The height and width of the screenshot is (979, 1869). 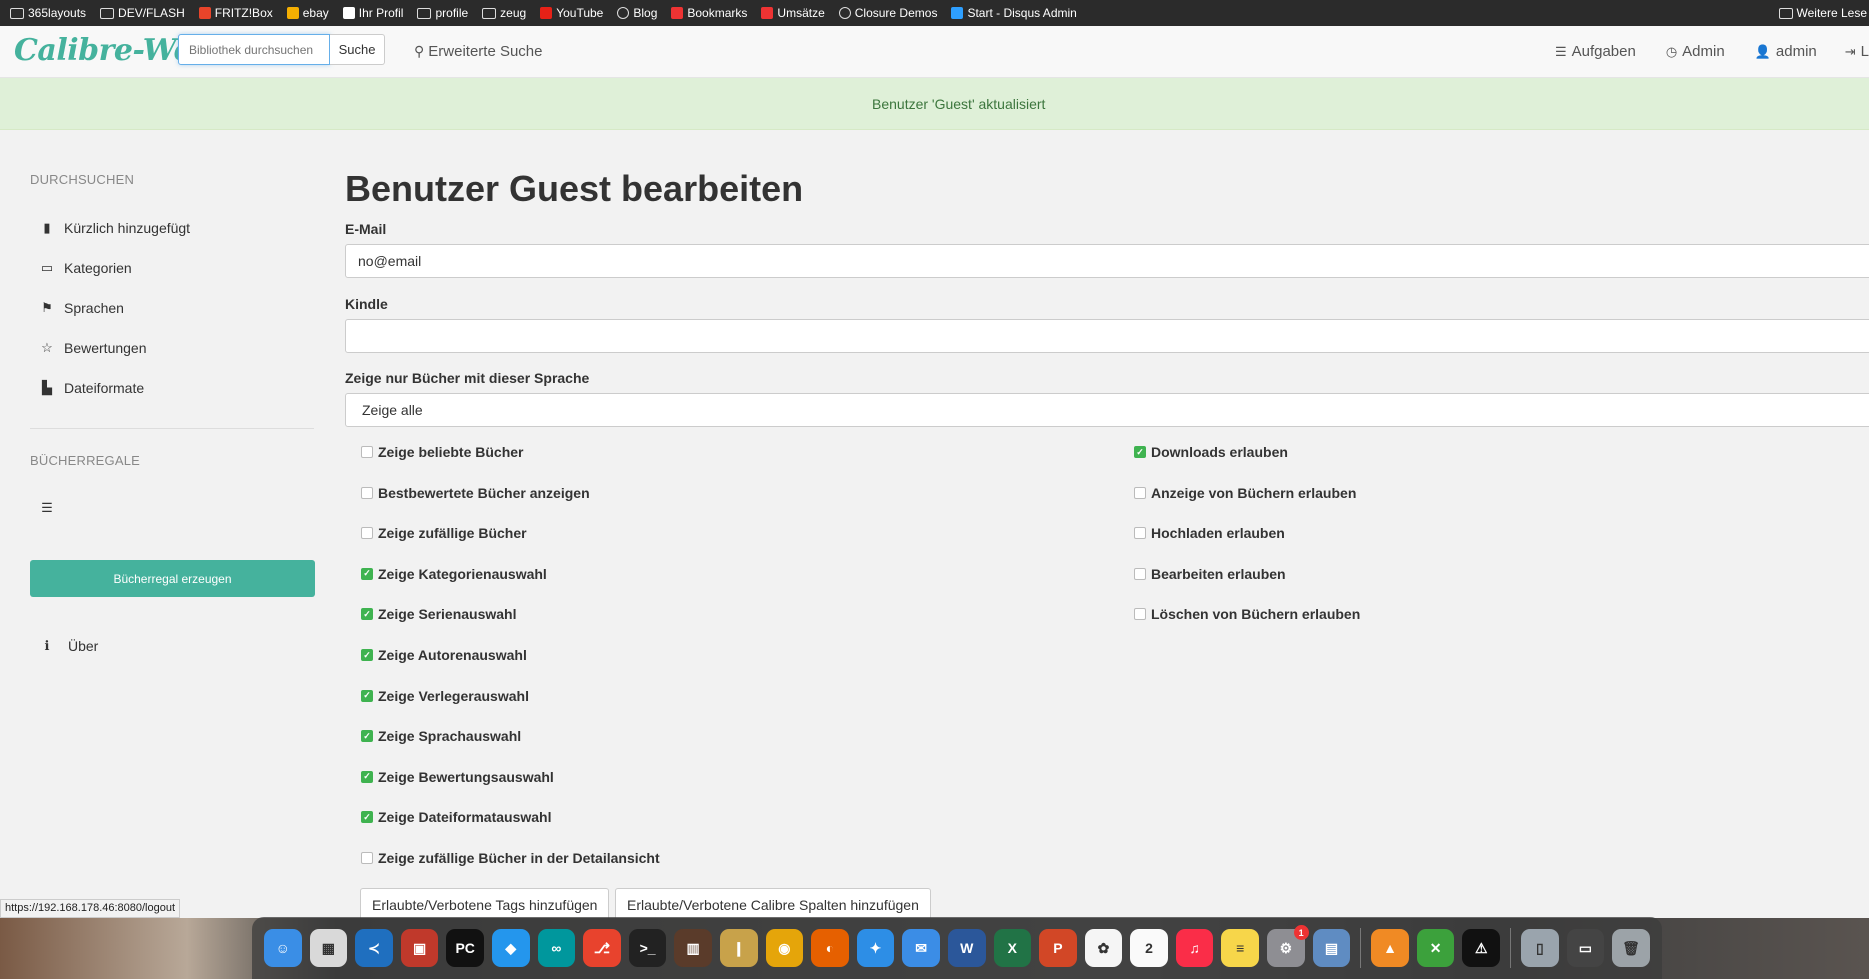 I want to click on permission-checkbox-row: Hochladen erlauben, so click(x=1209, y=533).